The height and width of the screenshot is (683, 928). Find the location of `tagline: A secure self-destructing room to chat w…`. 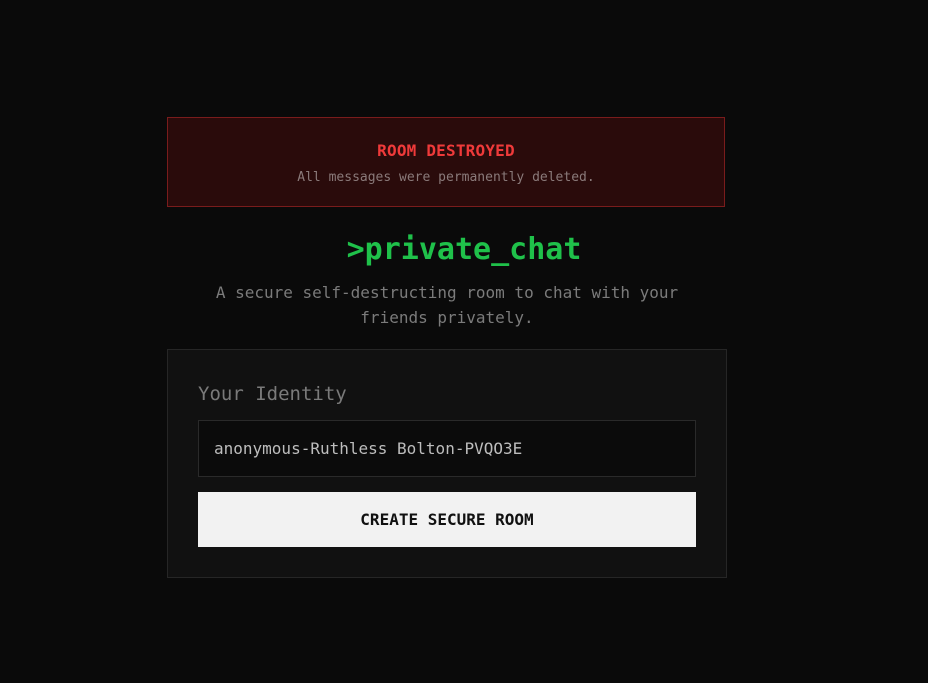

tagline: A secure self-destructing room to chat w… is located at coordinates (447, 305).